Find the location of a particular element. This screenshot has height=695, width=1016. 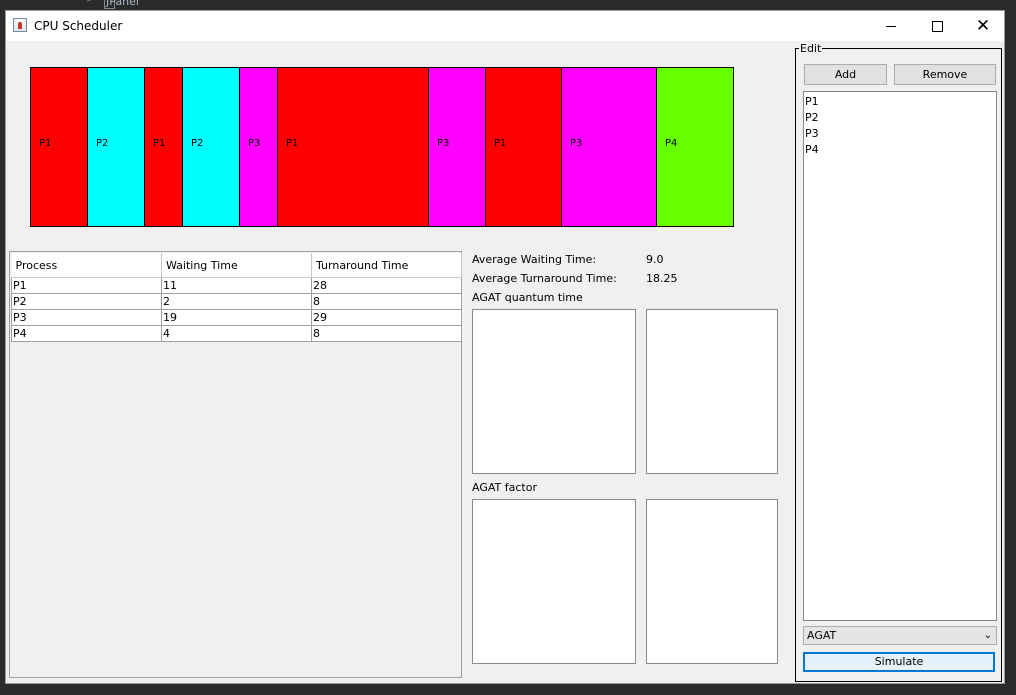

remove-button: Remove is located at coordinates (945, 74).